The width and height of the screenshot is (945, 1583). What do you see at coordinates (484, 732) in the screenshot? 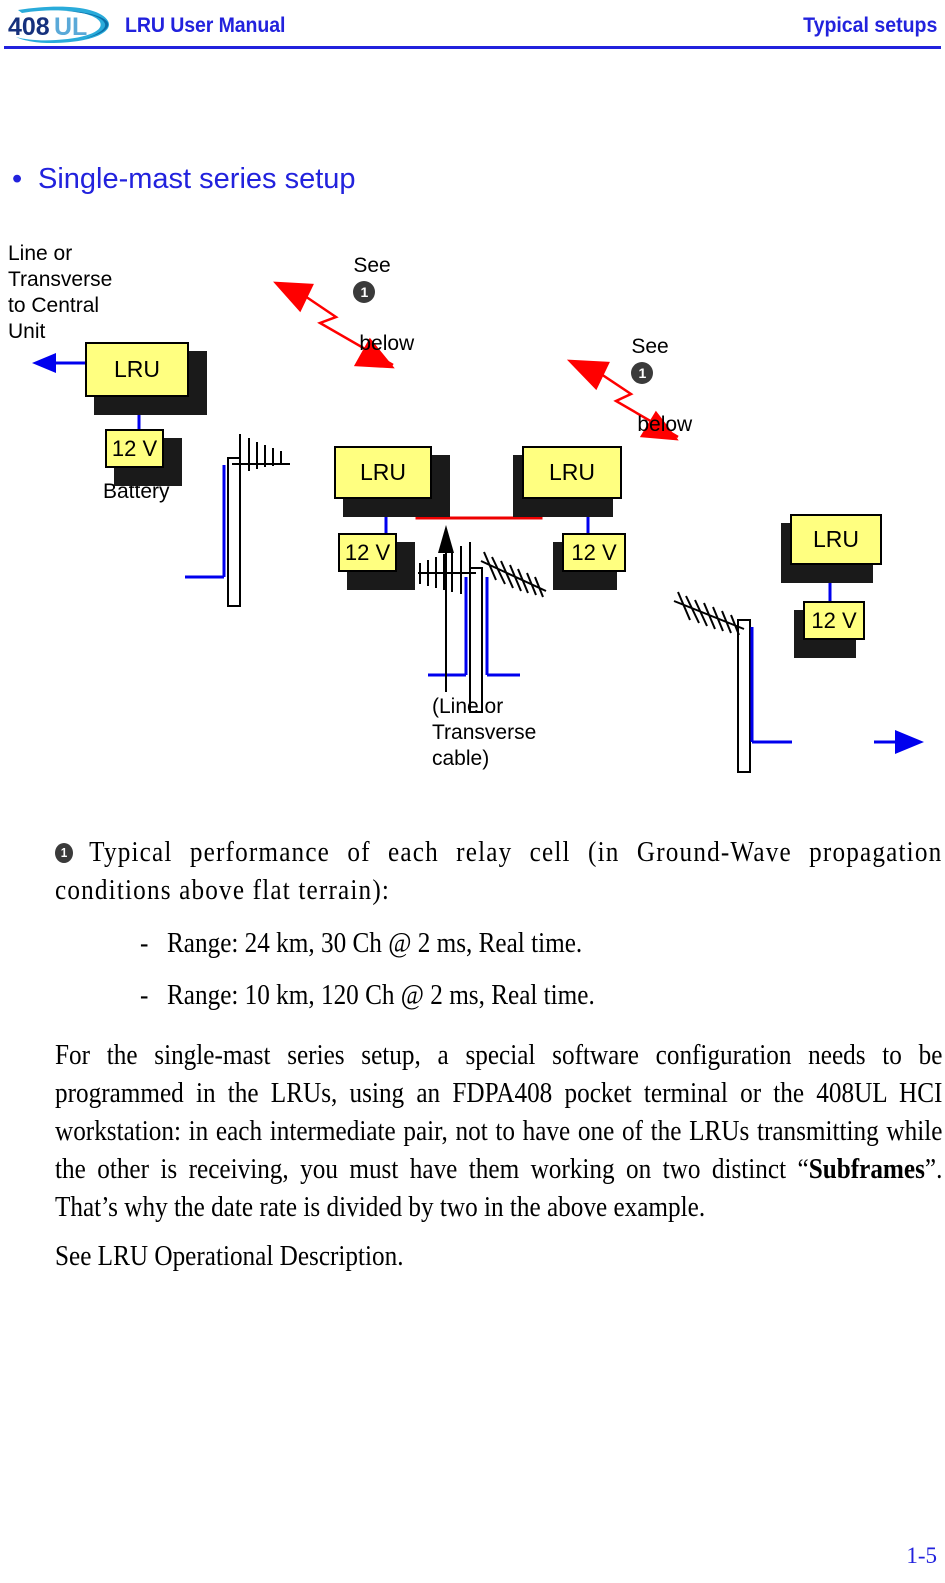
I see `label-center-cable: (Line or Transverse cable)` at bounding box center [484, 732].